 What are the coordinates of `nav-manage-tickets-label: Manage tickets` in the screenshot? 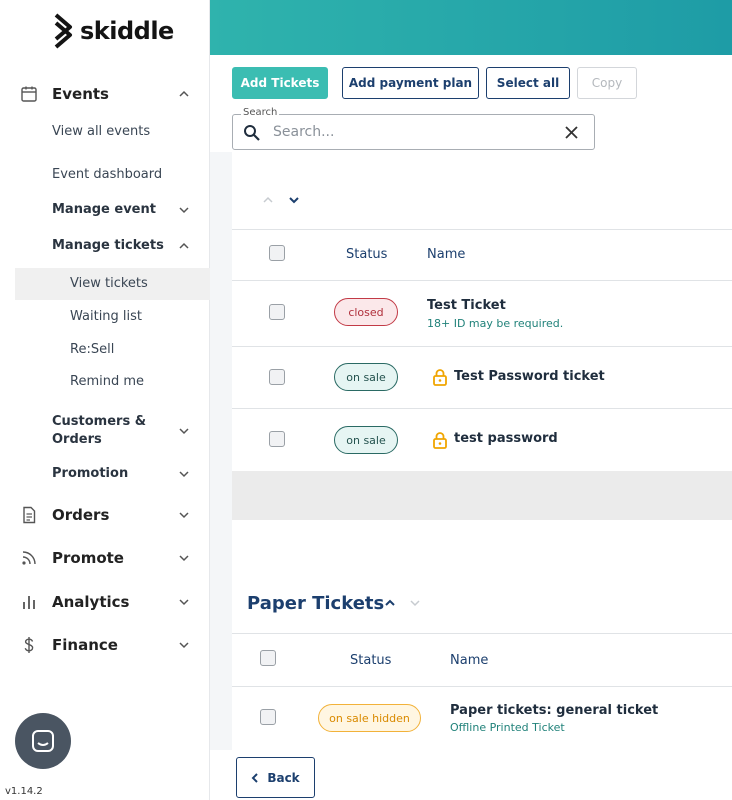 It's located at (108, 245).